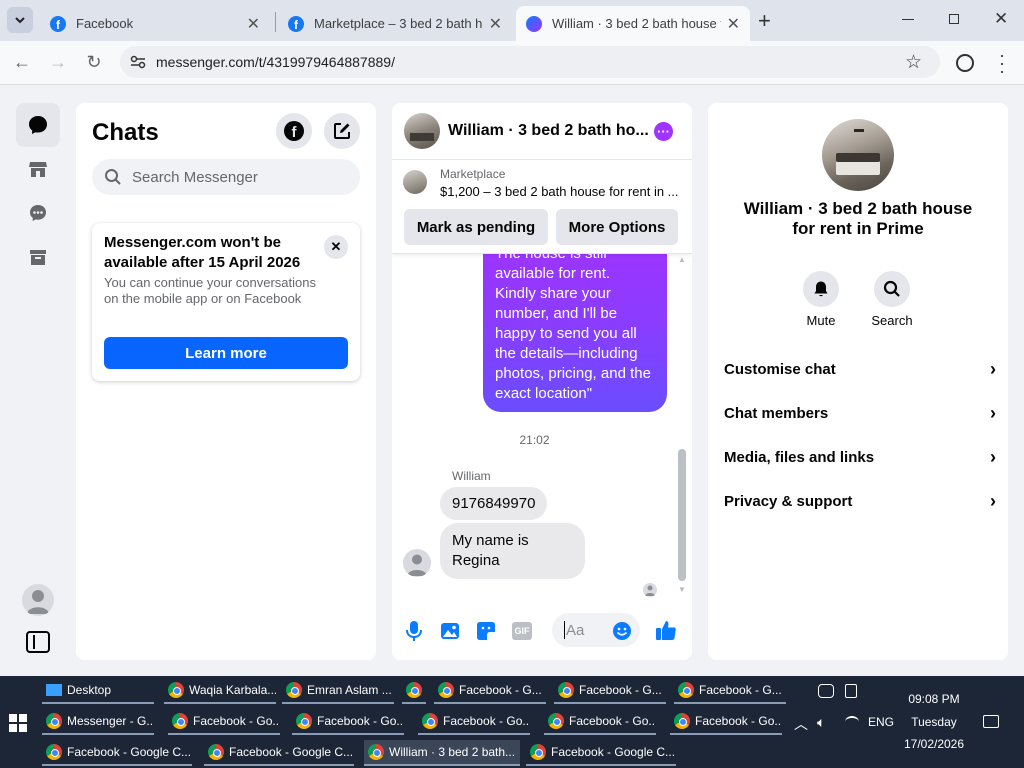 The image size is (1024, 768). What do you see at coordinates (851, 691) in the screenshot?
I see `tray-app-icon` at bounding box center [851, 691].